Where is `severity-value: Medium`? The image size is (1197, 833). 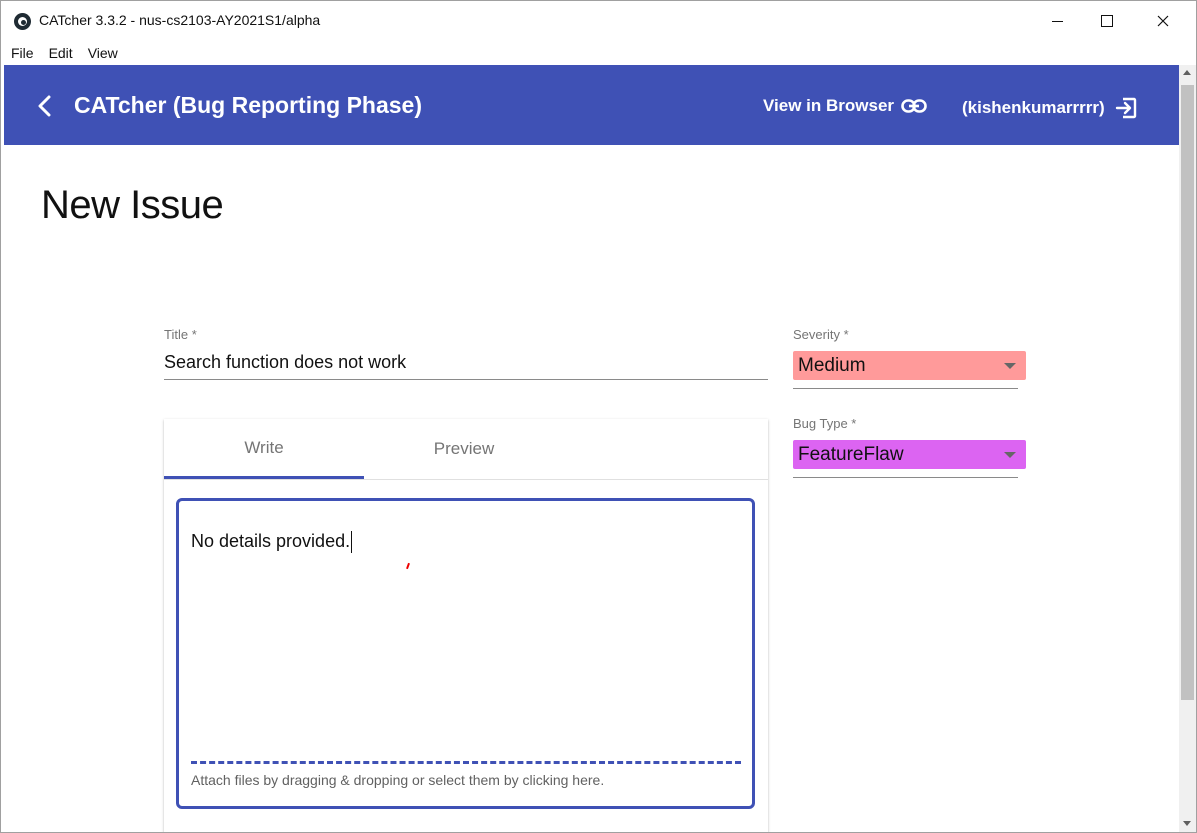
severity-value: Medium is located at coordinates (832, 365).